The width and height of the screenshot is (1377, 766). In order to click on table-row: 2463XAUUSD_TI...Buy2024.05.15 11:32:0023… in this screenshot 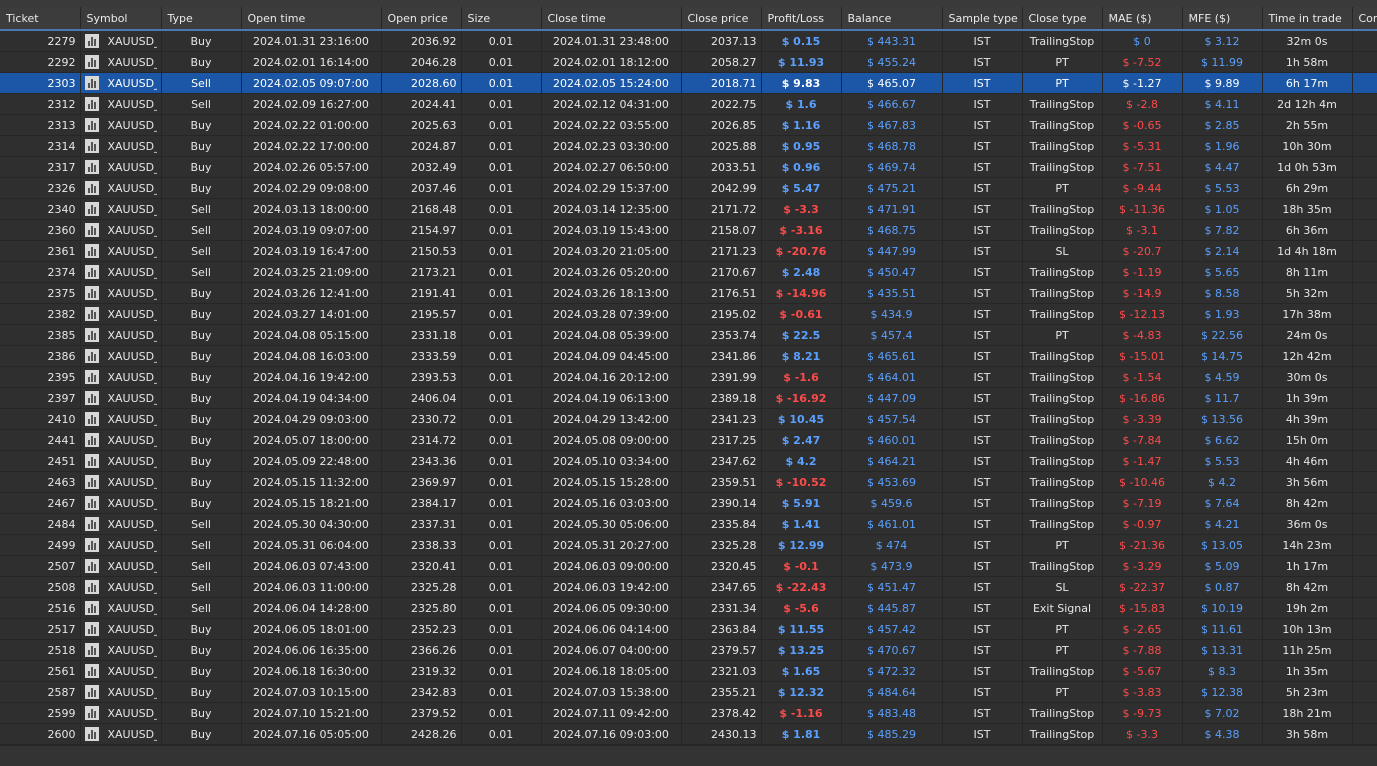, I will do `click(688, 482)`.